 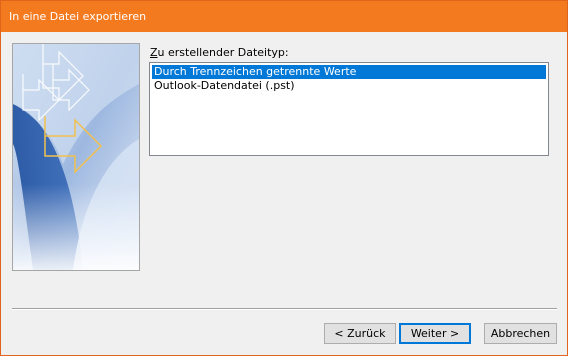 I want to click on window-title: In eine Datei exportieren, so click(x=78, y=16).